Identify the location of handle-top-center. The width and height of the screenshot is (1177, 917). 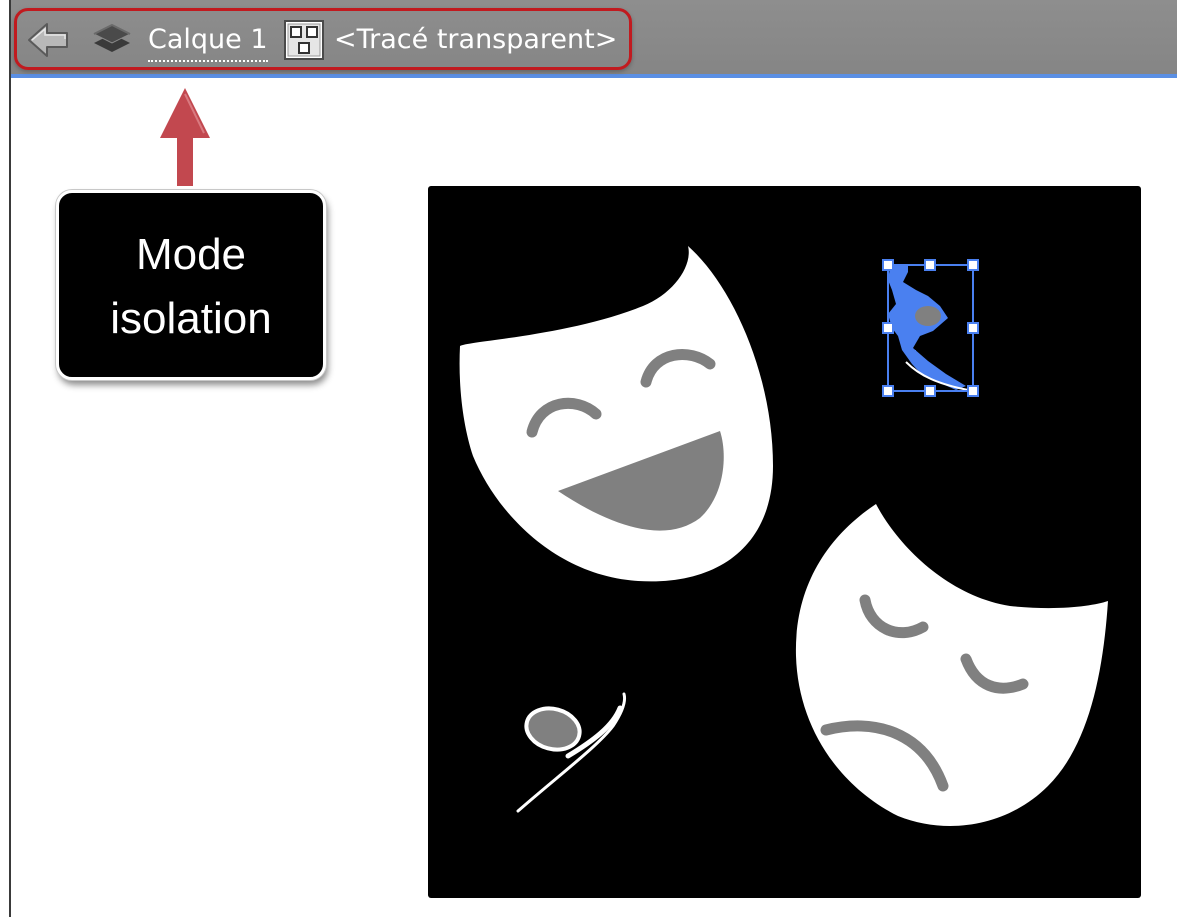
(930, 265).